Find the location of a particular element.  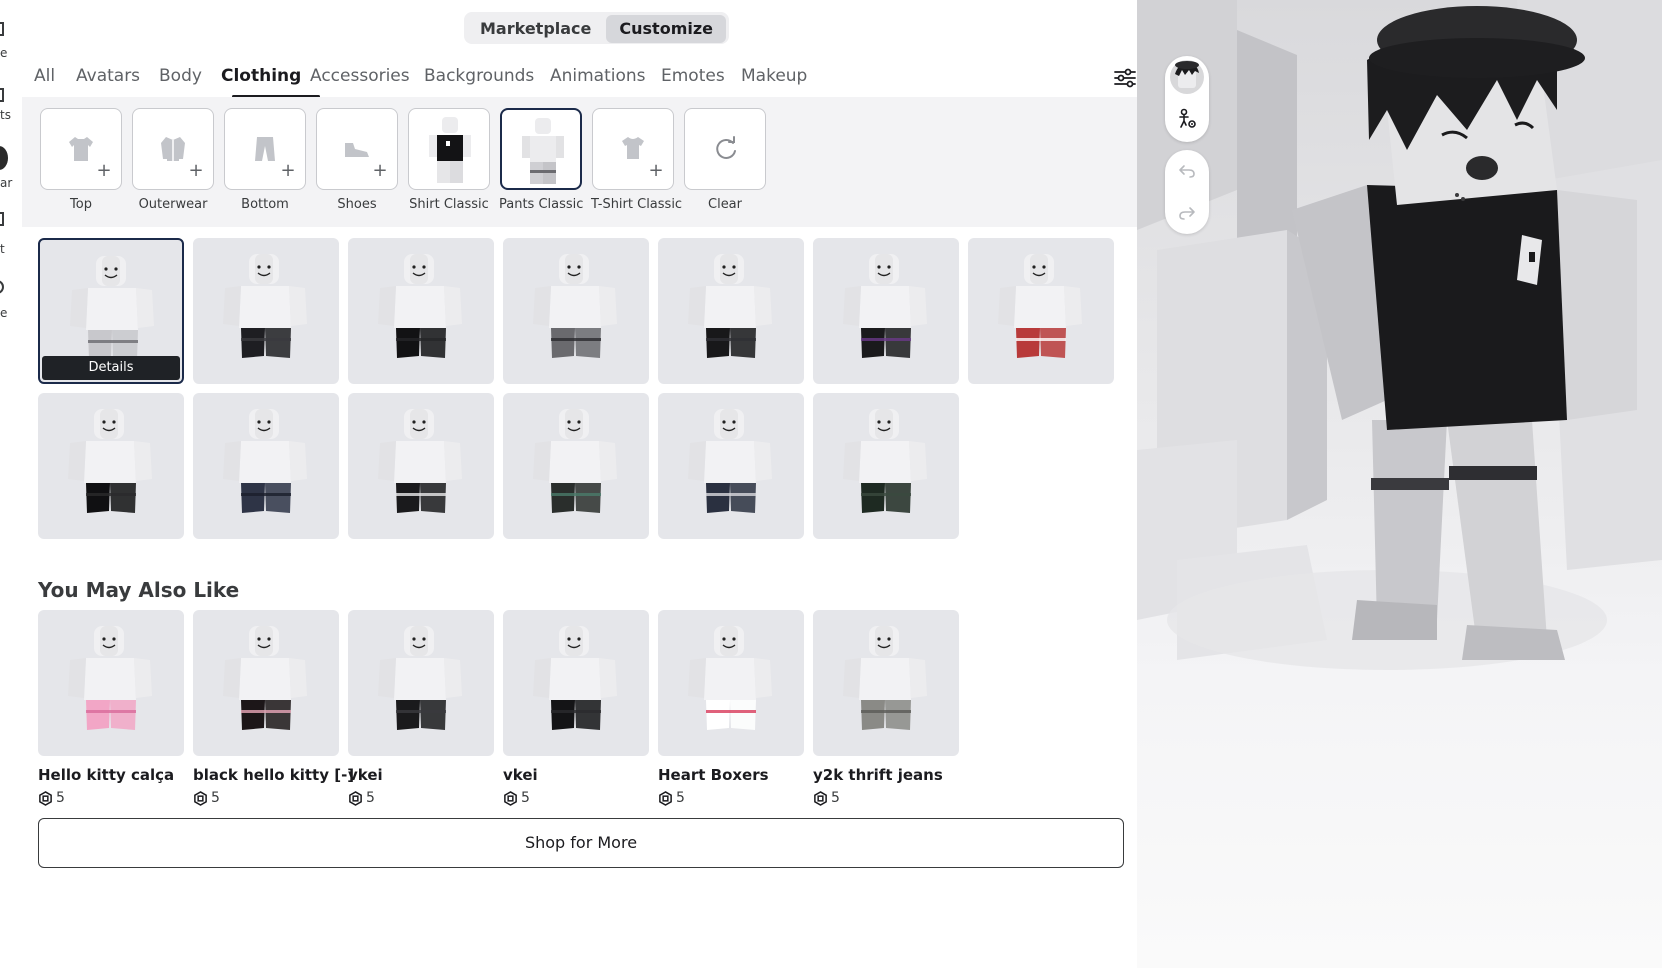

tab-clothing: Clothing is located at coordinates (261, 76).